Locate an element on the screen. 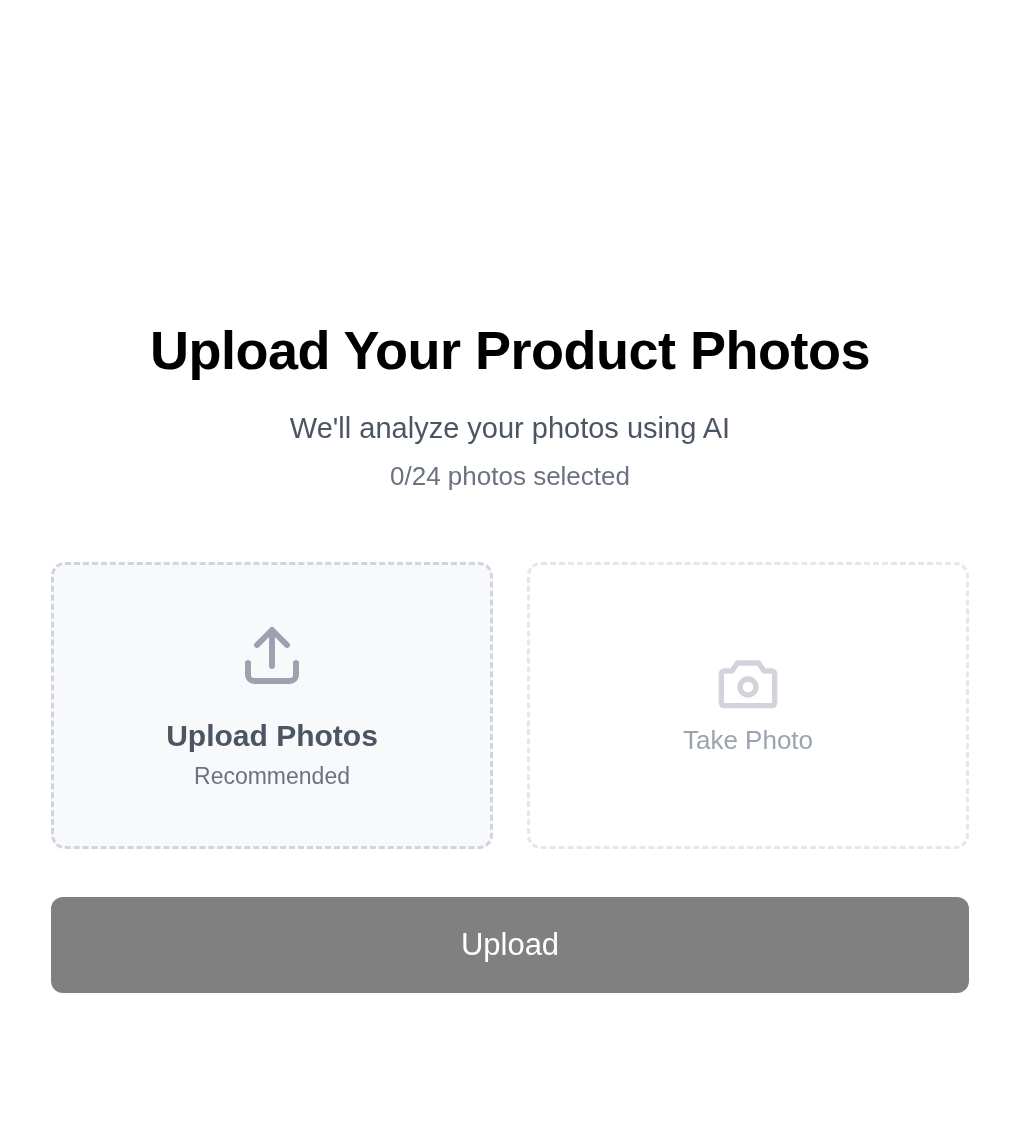 The image size is (1020, 1140). option-label: Upload Photos is located at coordinates (272, 736).